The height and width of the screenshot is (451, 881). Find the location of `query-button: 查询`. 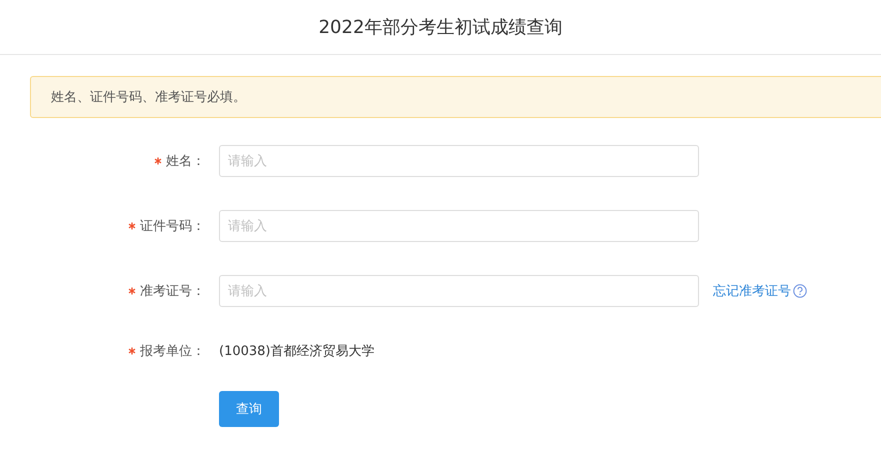

query-button: 查询 is located at coordinates (249, 409).